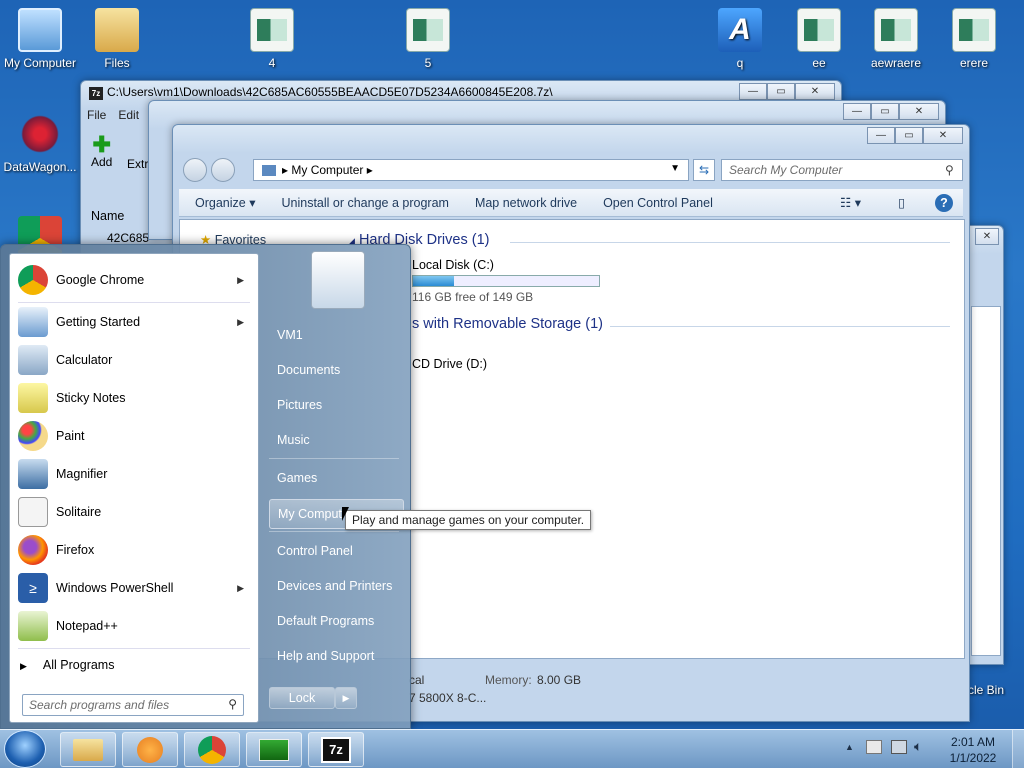  What do you see at coordinates (901, 202) in the screenshot?
I see `preview-pane-icon: ▯` at bounding box center [901, 202].